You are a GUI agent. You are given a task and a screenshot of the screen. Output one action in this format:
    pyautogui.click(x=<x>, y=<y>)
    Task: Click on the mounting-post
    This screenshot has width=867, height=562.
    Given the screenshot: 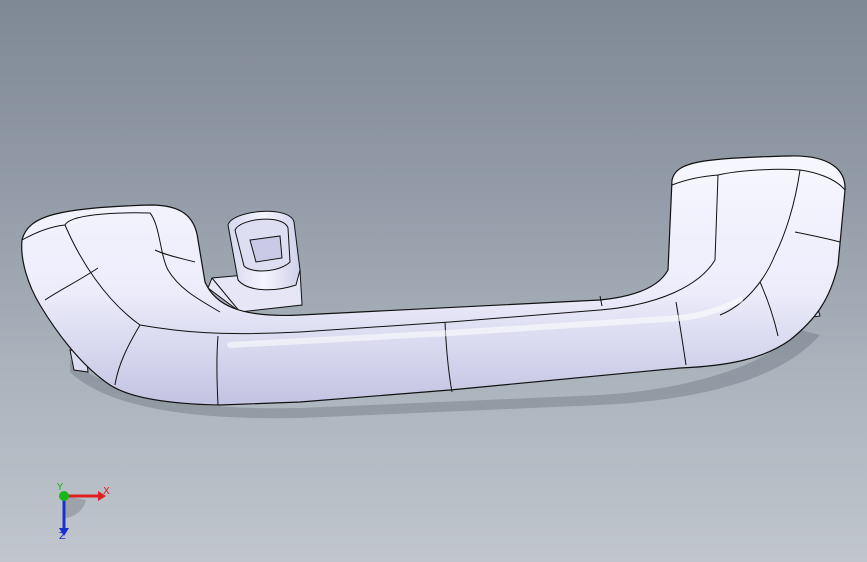 What is the action you would take?
    pyautogui.click(x=255, y=261)
    